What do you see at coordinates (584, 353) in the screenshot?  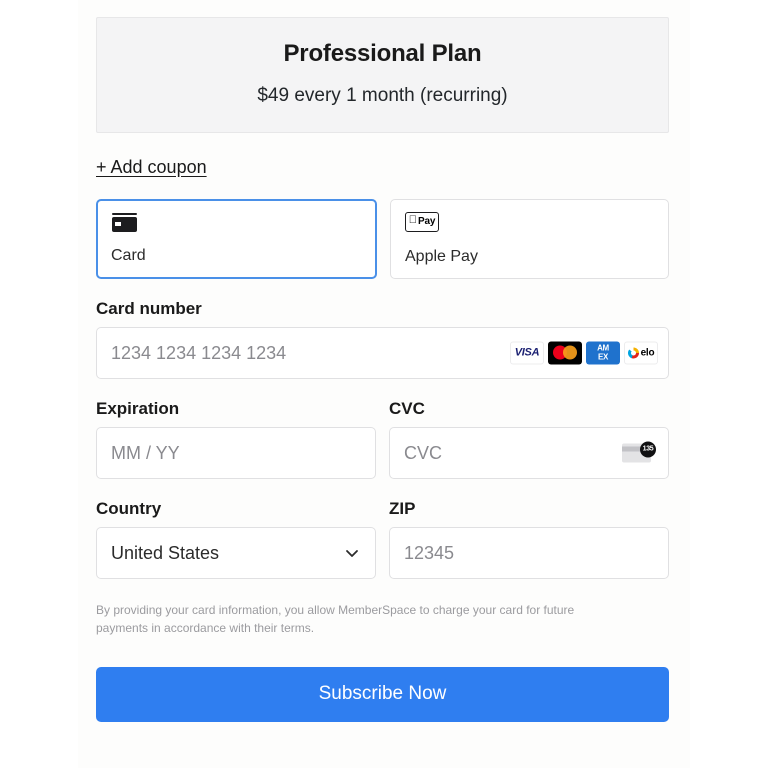 I see `accepted-card-brands: VISA AM EX elo` at bounding box center [584, 353].